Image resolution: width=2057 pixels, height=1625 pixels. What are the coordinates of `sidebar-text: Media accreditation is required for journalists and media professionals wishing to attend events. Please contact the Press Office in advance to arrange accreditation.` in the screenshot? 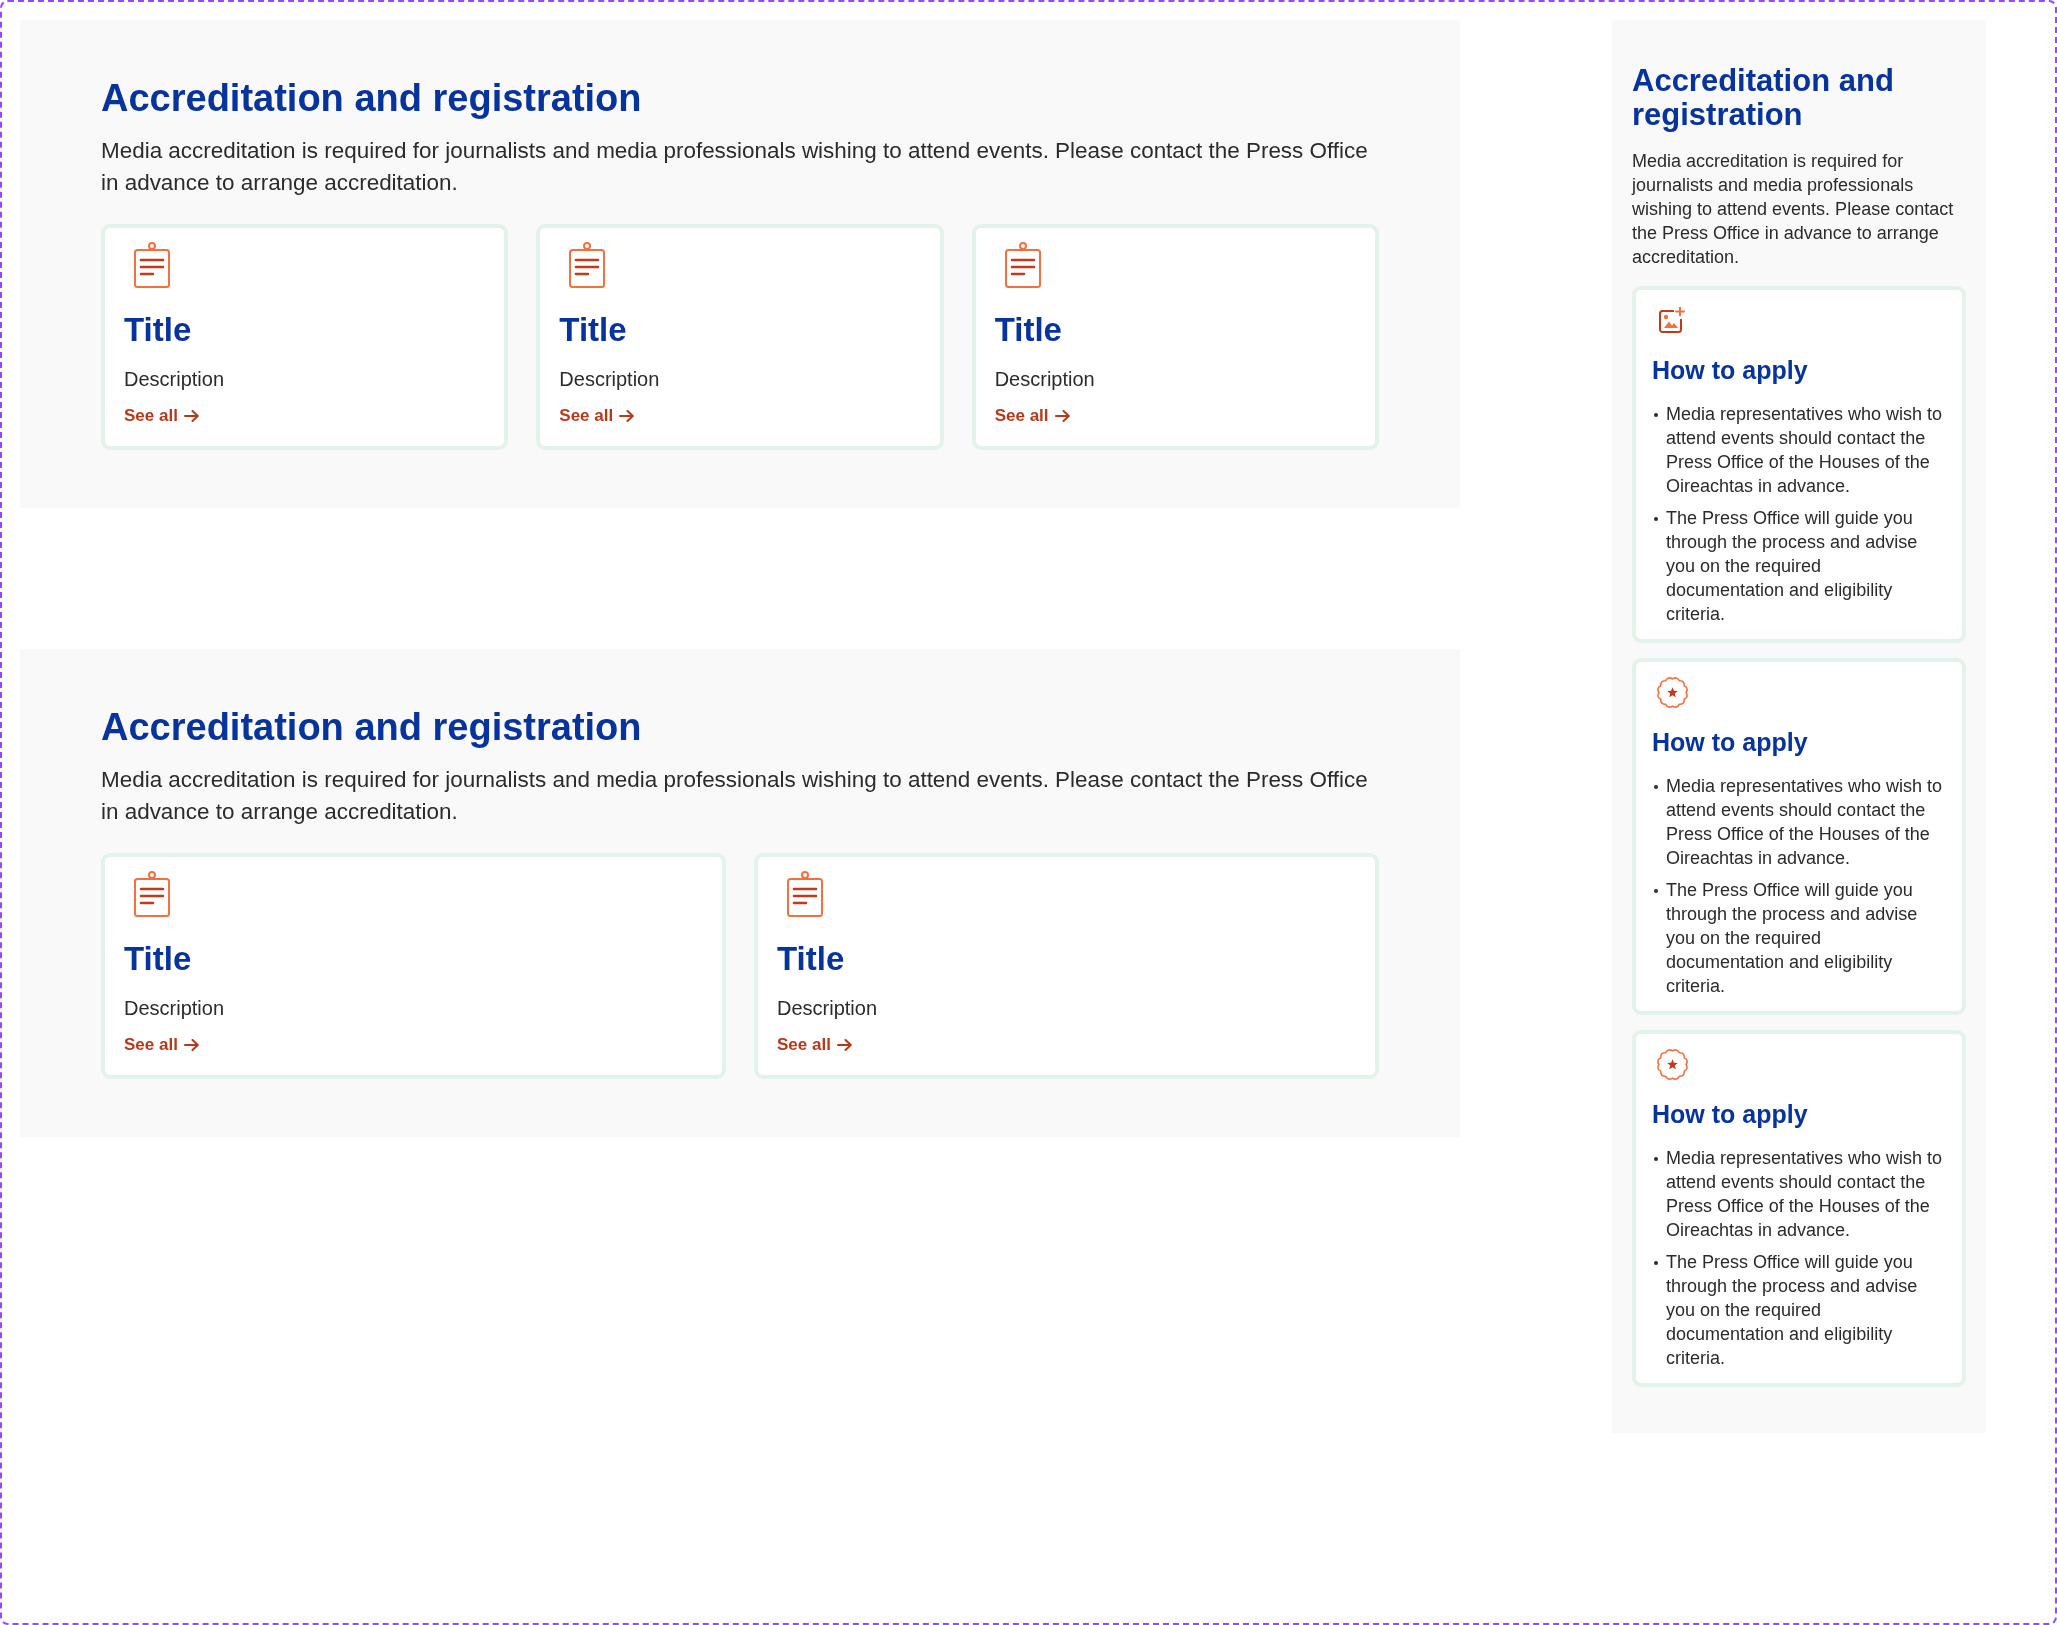 It's located at (1793, 209).